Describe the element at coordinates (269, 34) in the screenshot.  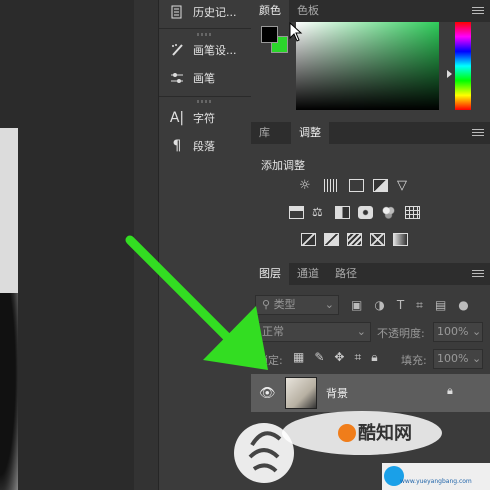
I see `foreground-color-swatch` at that location.